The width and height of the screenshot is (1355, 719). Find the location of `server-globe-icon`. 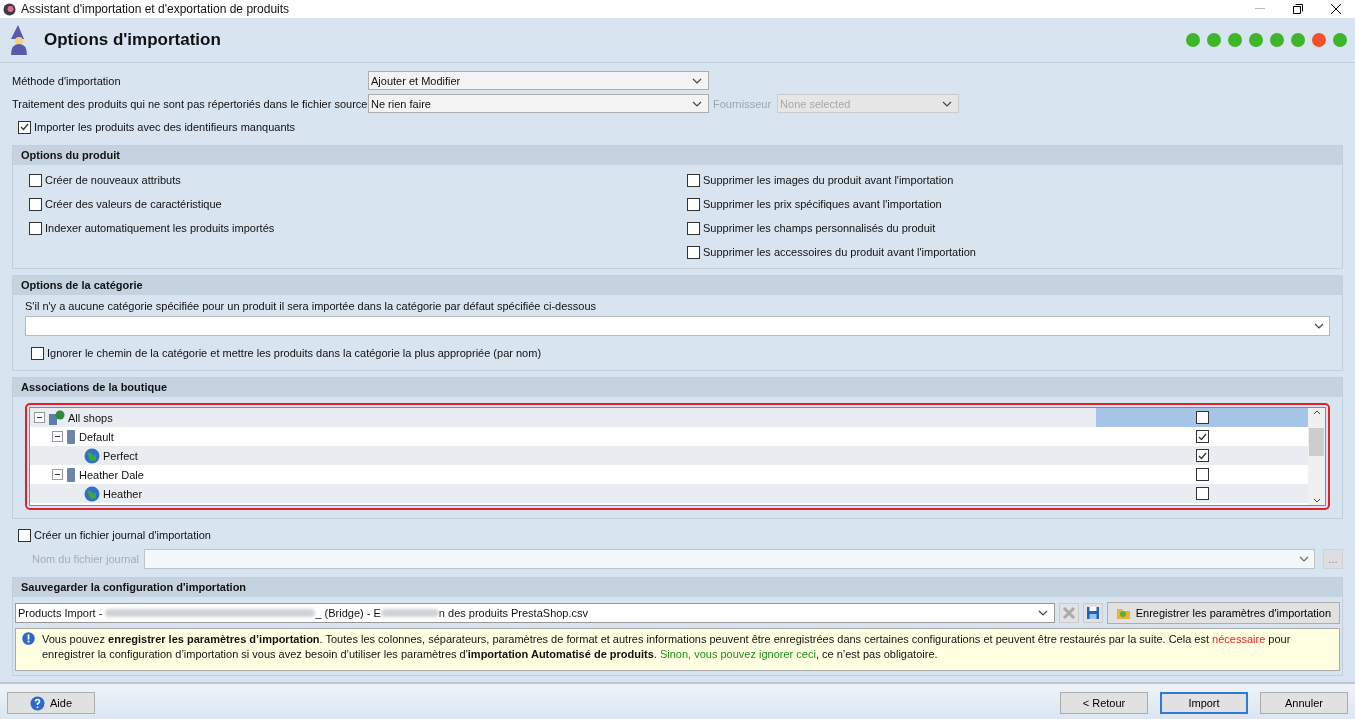

server-globe-icon is located at coordinates (56, 417).